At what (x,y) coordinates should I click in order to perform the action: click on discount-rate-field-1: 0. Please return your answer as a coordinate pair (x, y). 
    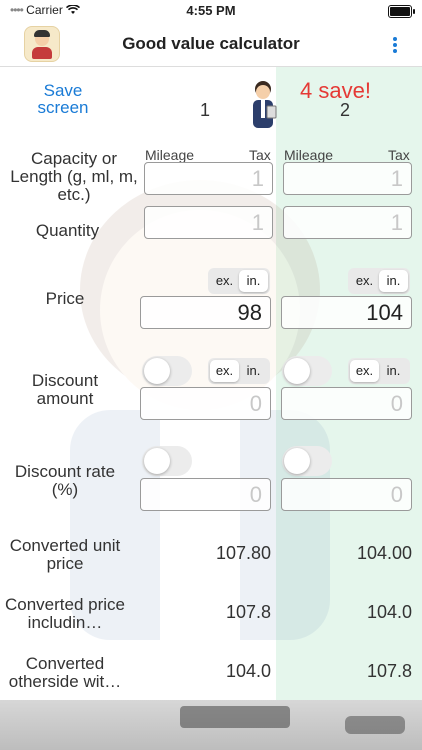
    Looking at the image, I should click on (205, 494).